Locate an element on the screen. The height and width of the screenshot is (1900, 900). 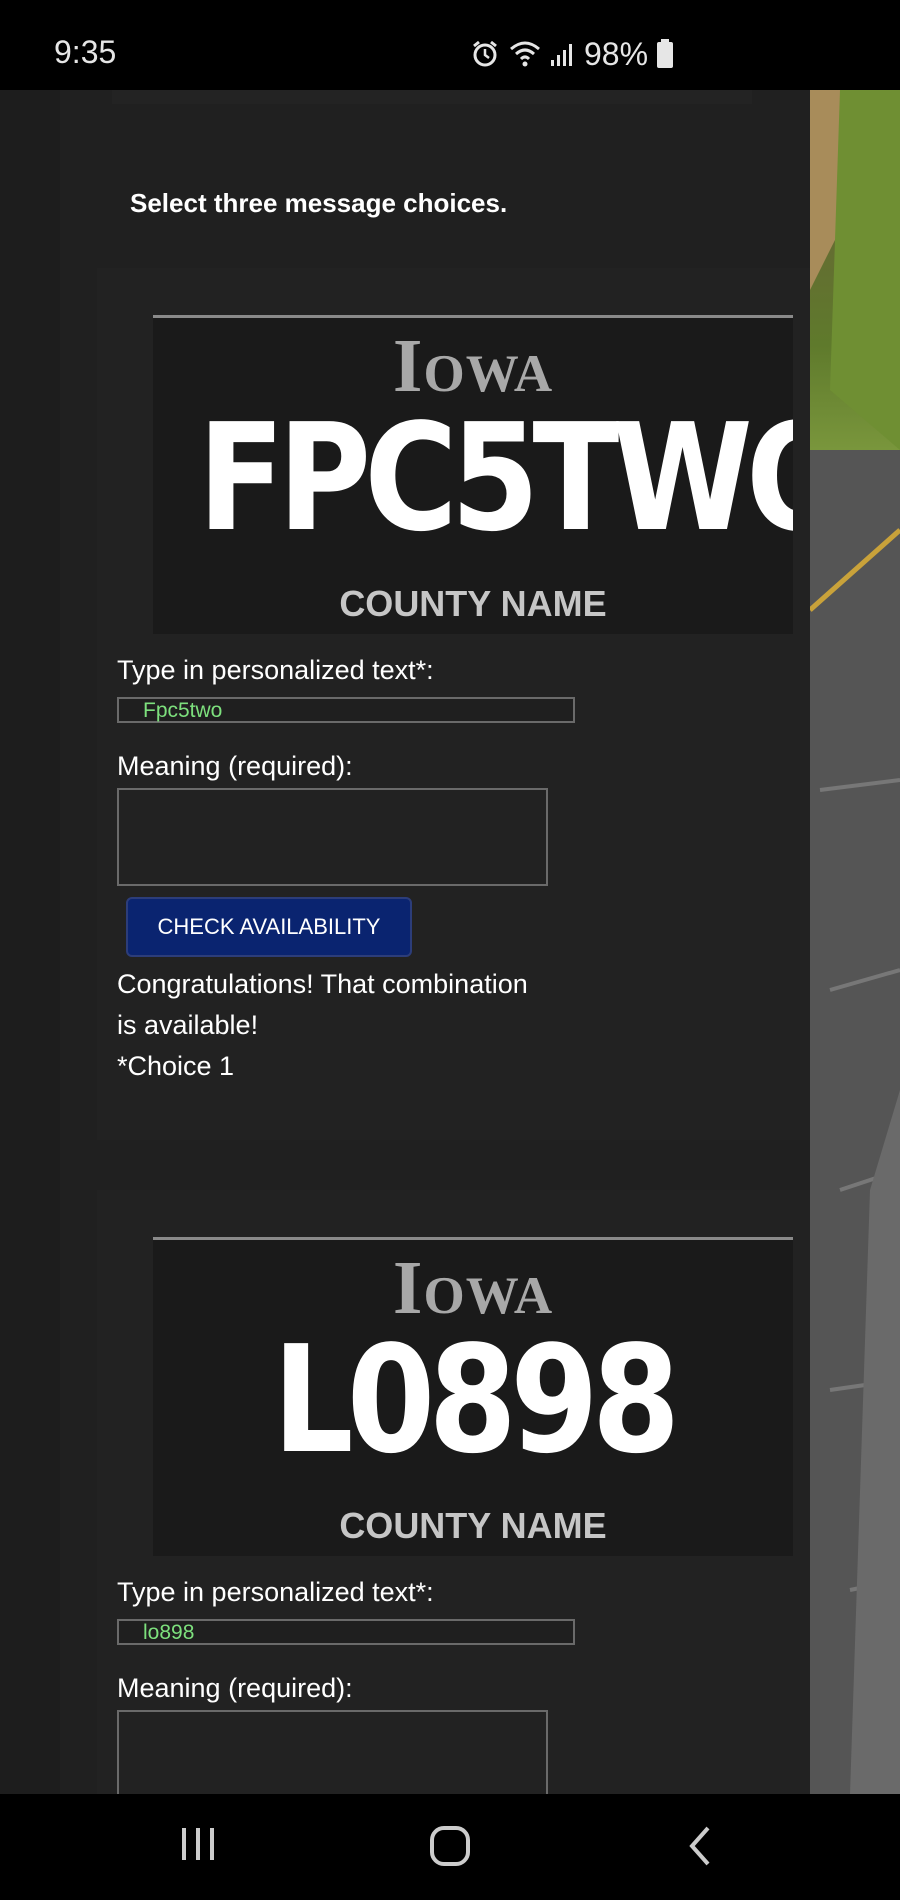
plate-number: FPC5TWO is located at coordinates (495, 478).